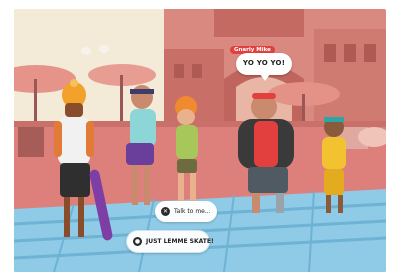  Describe the element at coordinates (137, 241) in the screenshot. I see `radio-icon: ●` at that location.